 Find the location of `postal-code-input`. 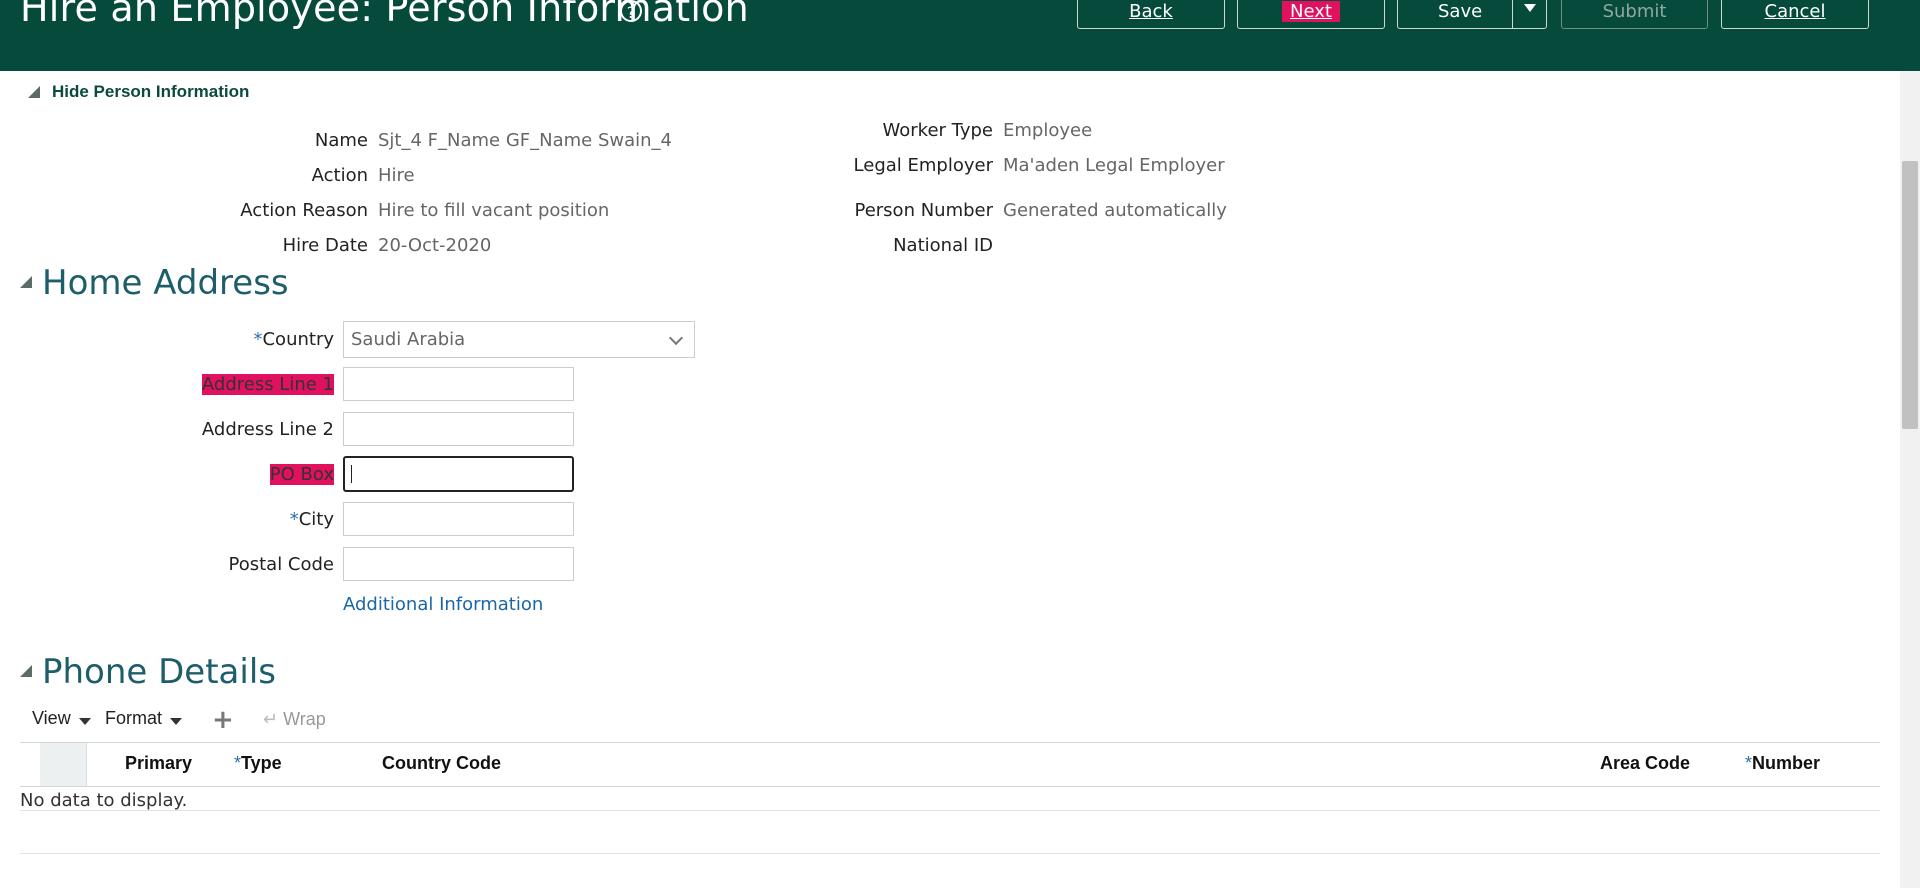

postal-code-input is located at coordinates (458, 564).